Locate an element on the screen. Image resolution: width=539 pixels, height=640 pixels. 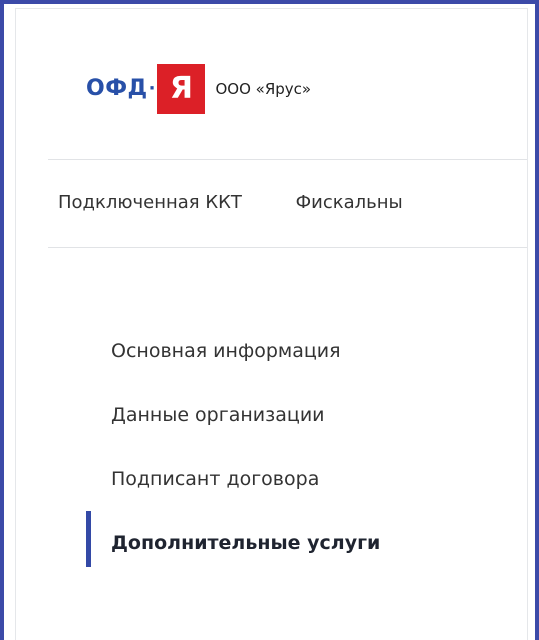
menu-item-label: Подписант договора is located at coordinates (215, 479).